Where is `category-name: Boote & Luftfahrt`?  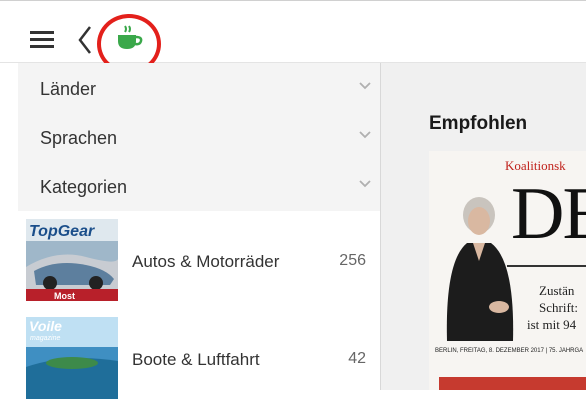
category-name: Boote & Luftfahrt is located at coordinates (196, 359).